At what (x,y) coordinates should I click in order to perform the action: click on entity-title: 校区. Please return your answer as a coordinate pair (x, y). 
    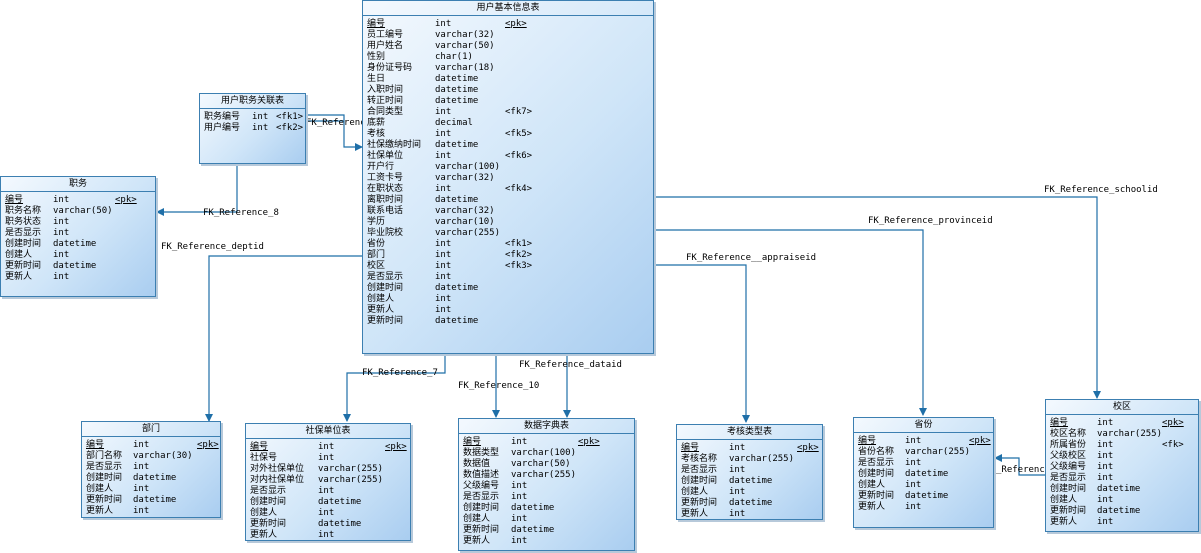
    Looking at the image, I should click on (1122, 407).